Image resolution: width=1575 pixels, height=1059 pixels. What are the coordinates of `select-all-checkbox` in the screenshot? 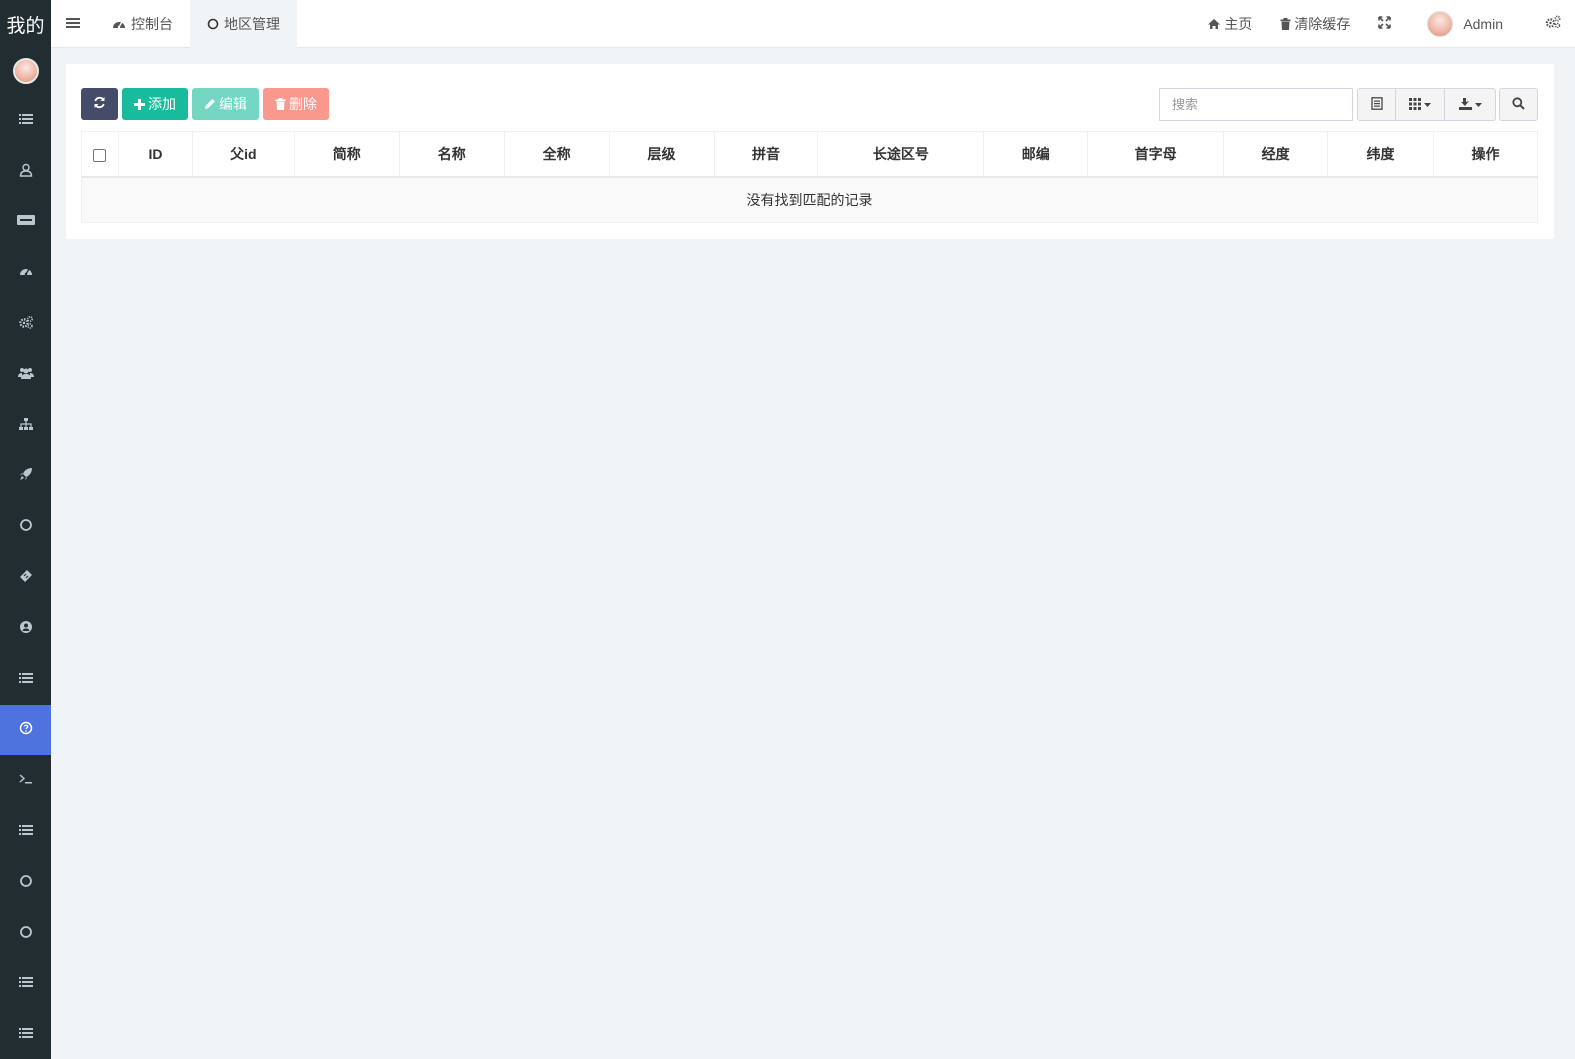 It's located at (100, 155).